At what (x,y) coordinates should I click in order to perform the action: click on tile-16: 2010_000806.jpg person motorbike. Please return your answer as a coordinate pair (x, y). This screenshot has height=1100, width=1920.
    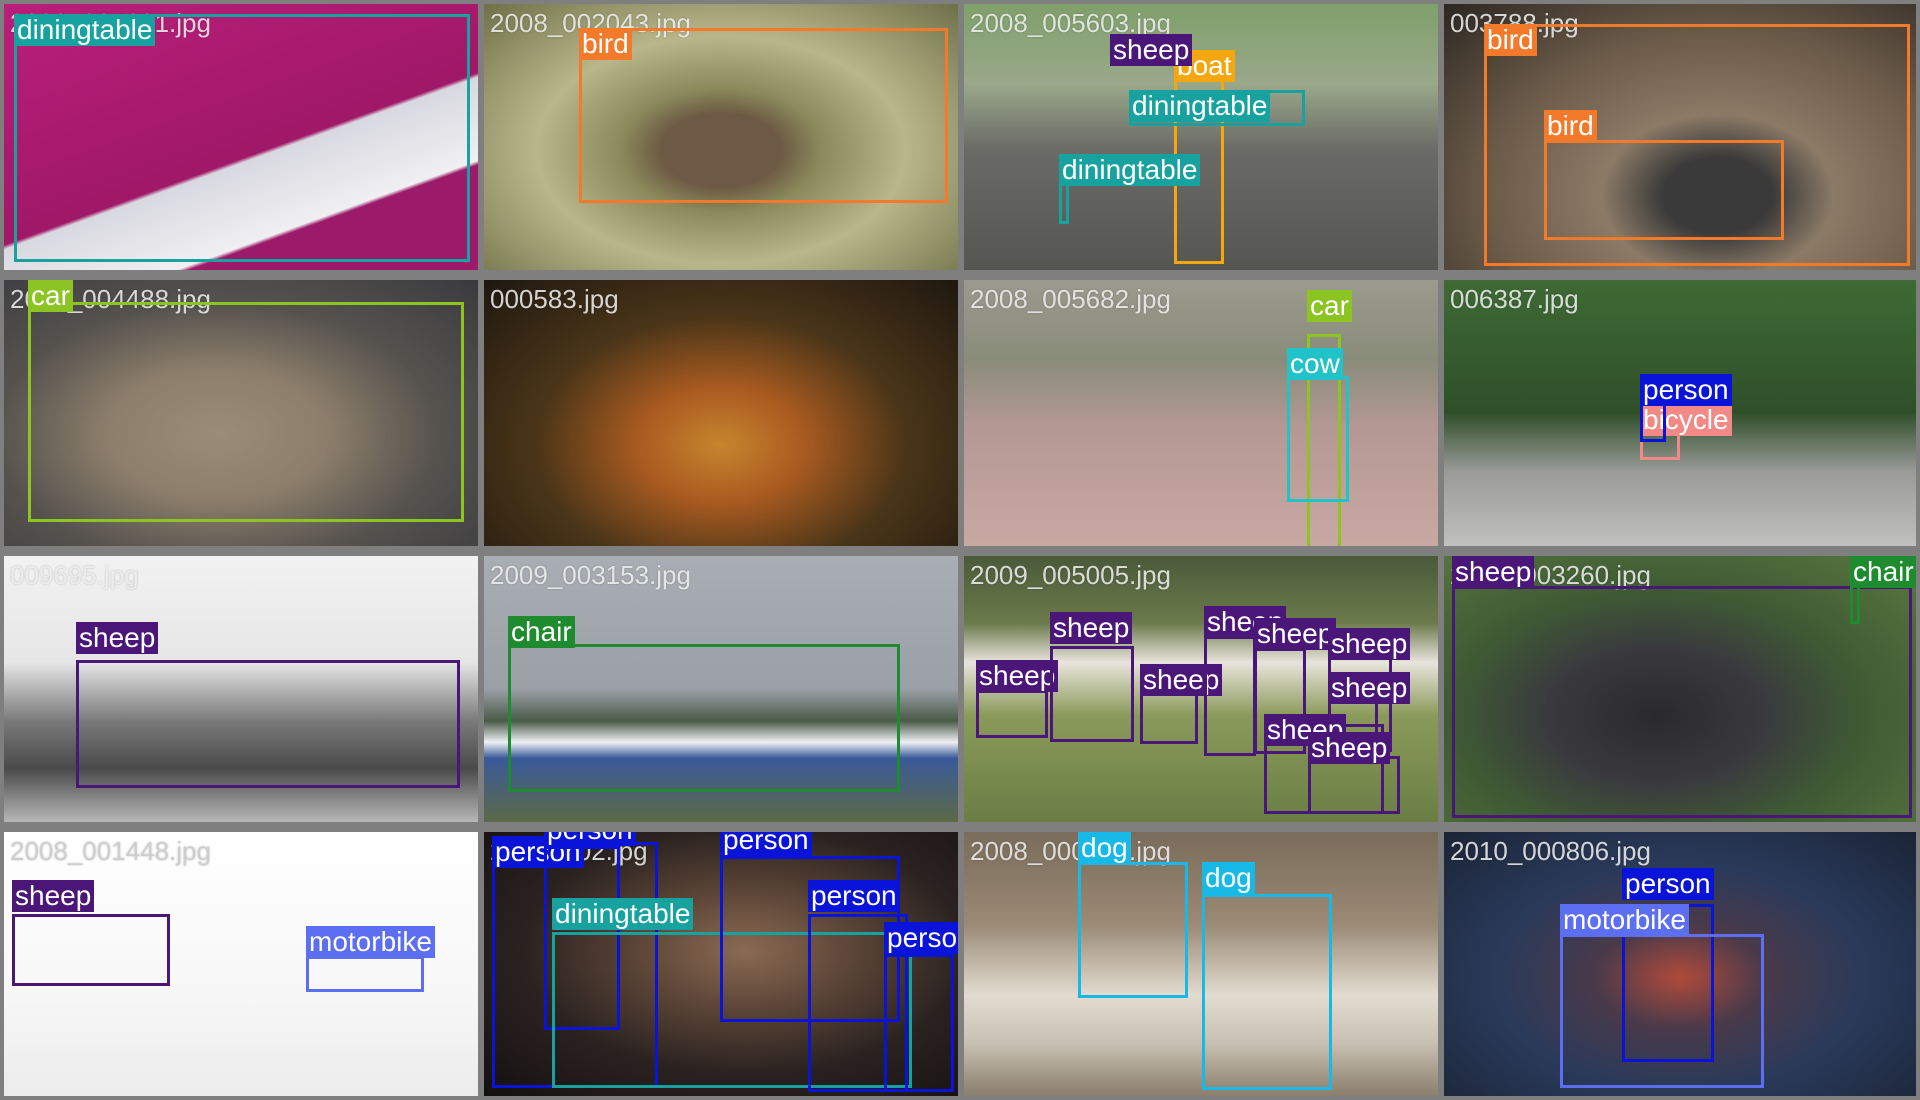
    Looking at the image, I should click on (1680, 964).